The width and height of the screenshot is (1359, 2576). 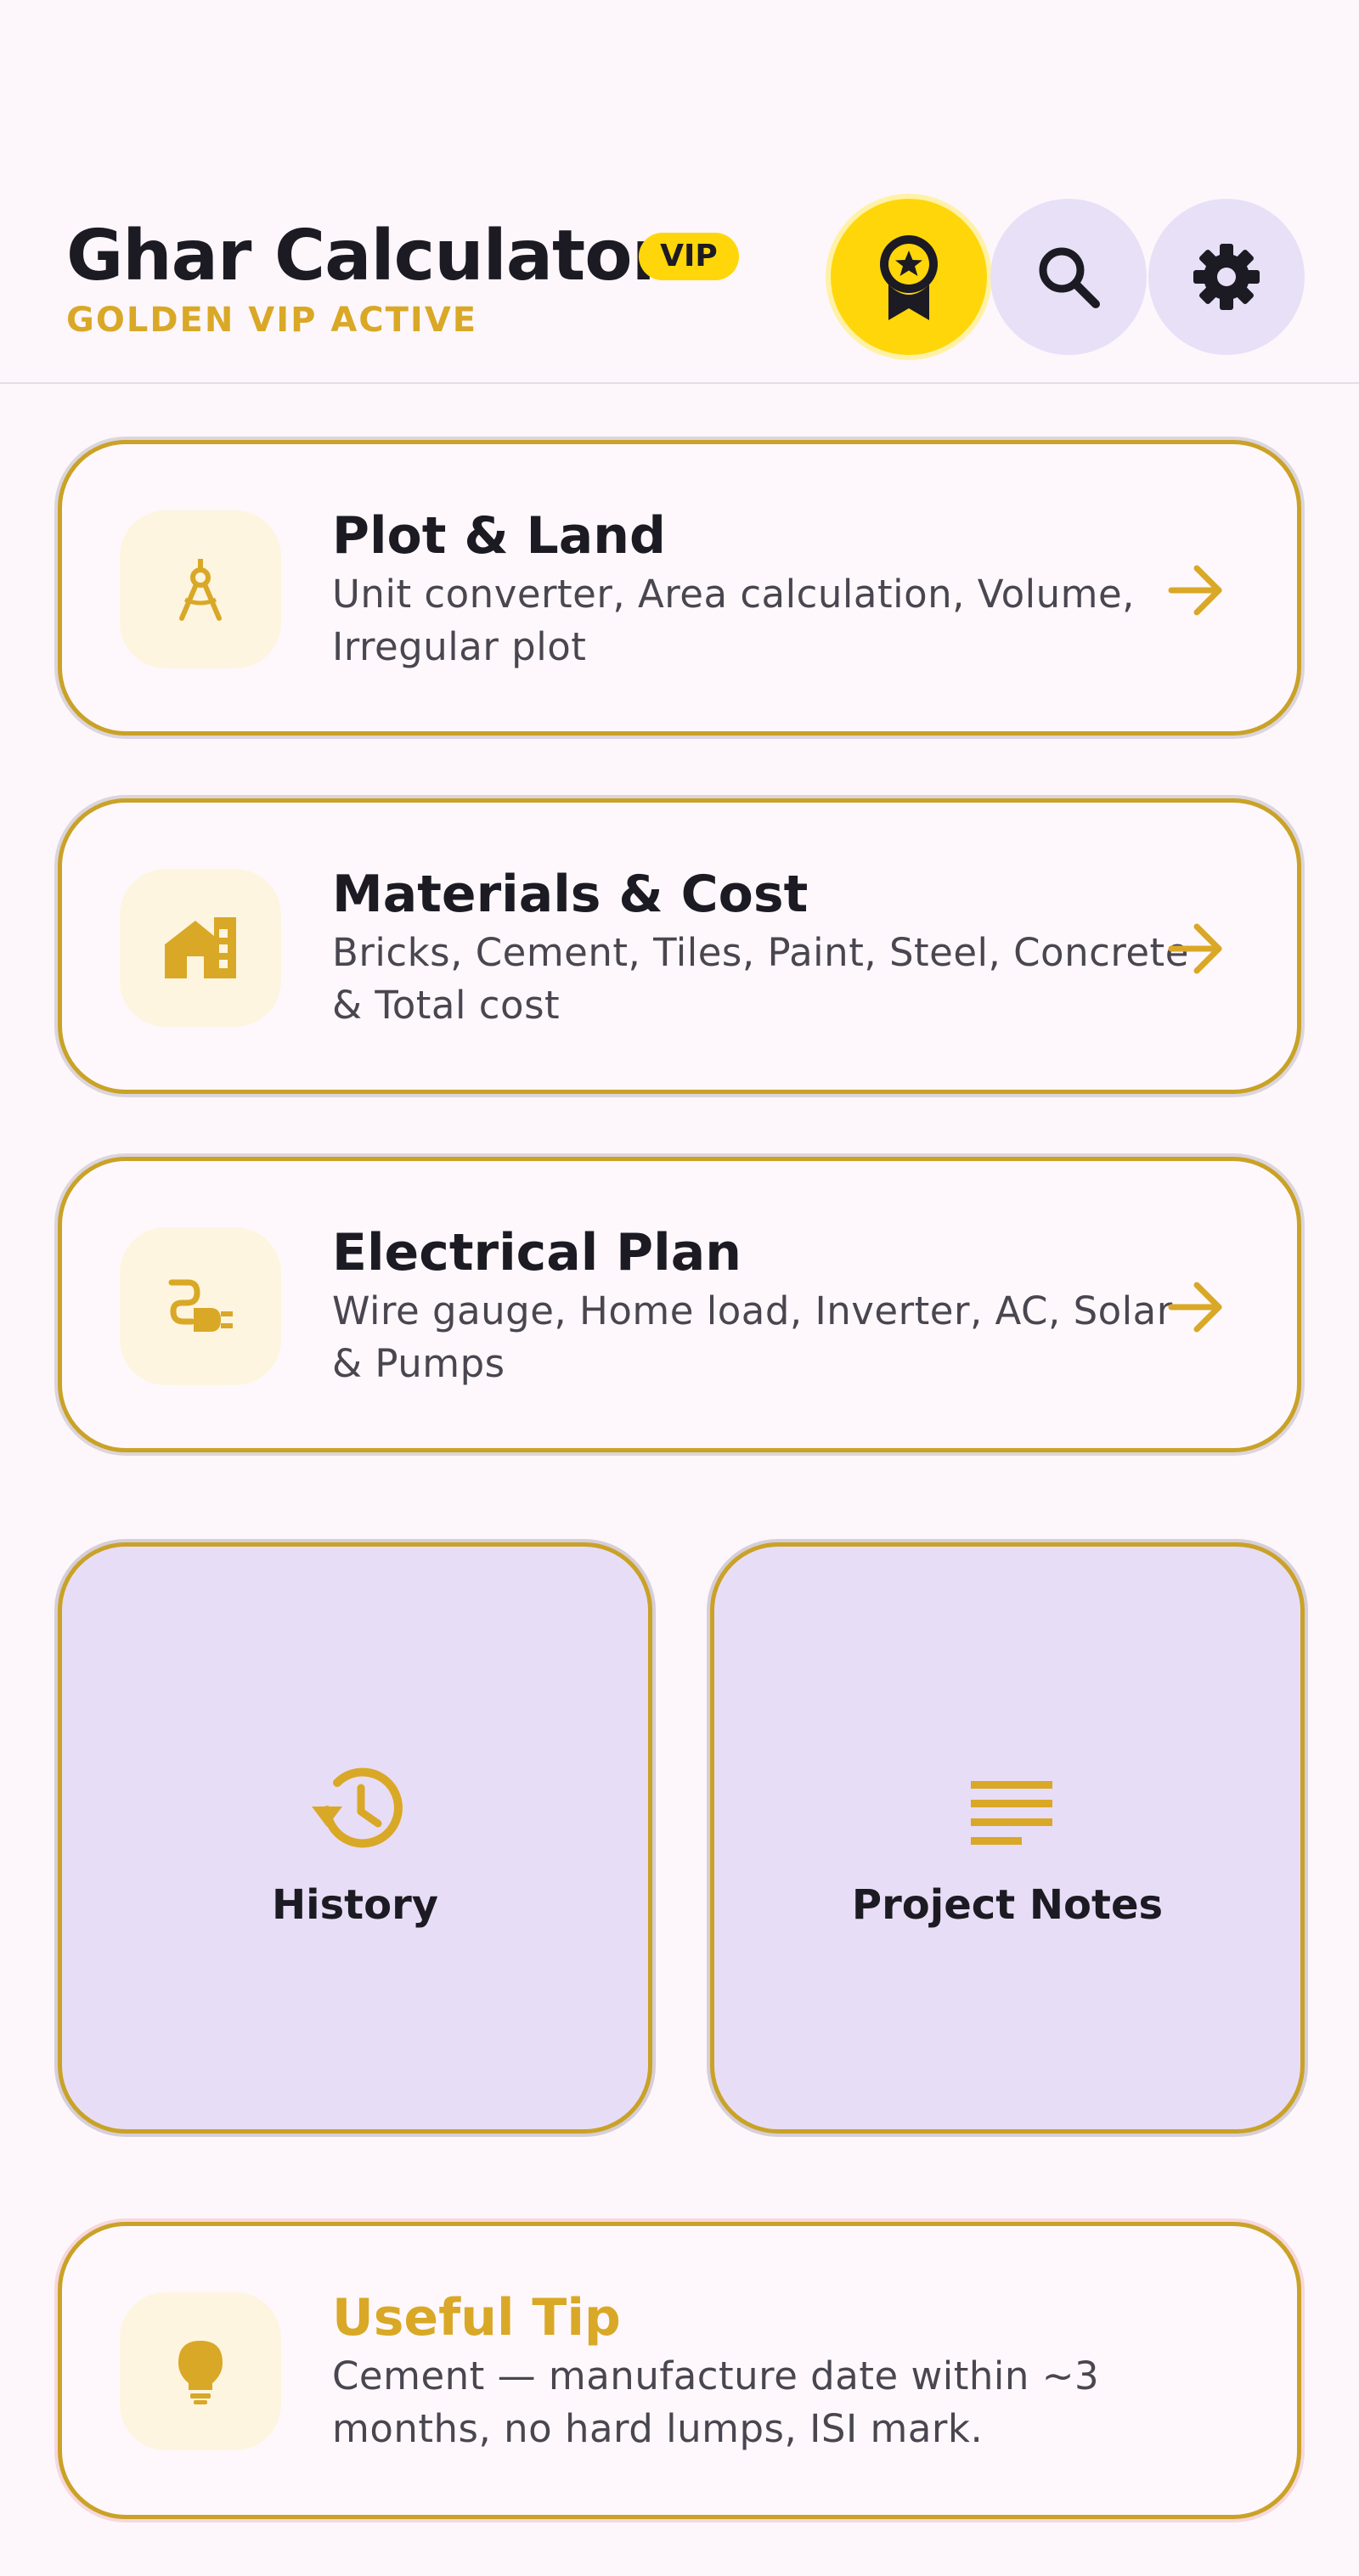 I want to click on building-icon, so click(x=200, y=947).